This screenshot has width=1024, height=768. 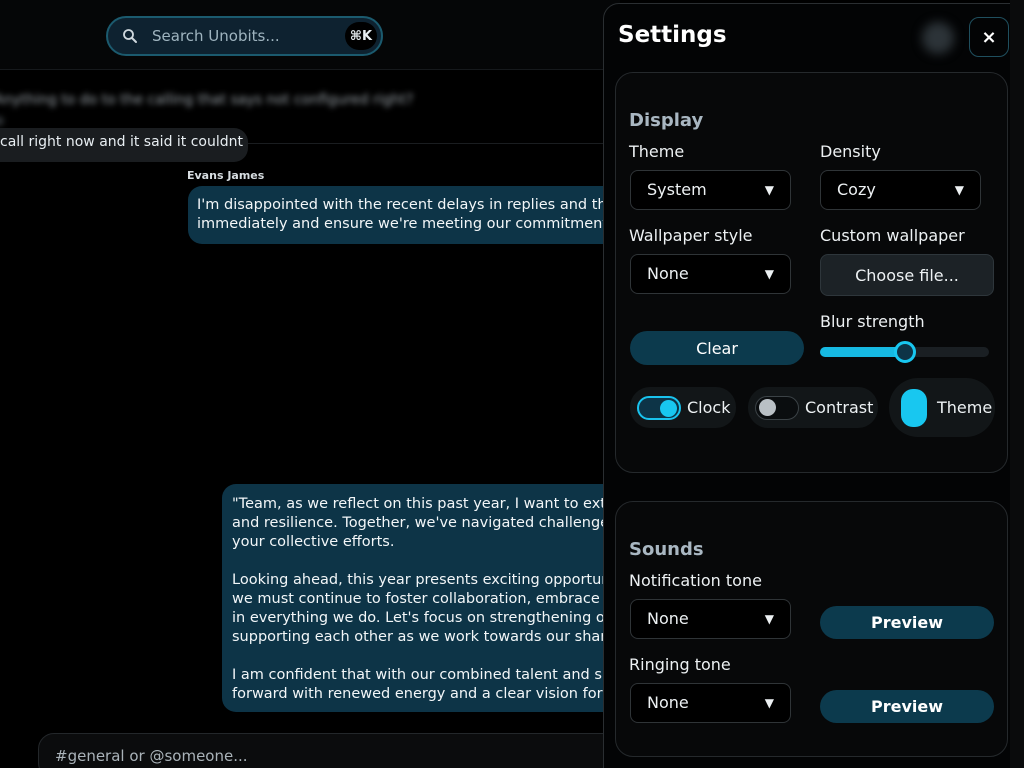 What do you see at coordinates (892, 235) in the screenshot?
I see `custom-wallpaper-label: Custom wallpaper` at bounding box center [892, 235].